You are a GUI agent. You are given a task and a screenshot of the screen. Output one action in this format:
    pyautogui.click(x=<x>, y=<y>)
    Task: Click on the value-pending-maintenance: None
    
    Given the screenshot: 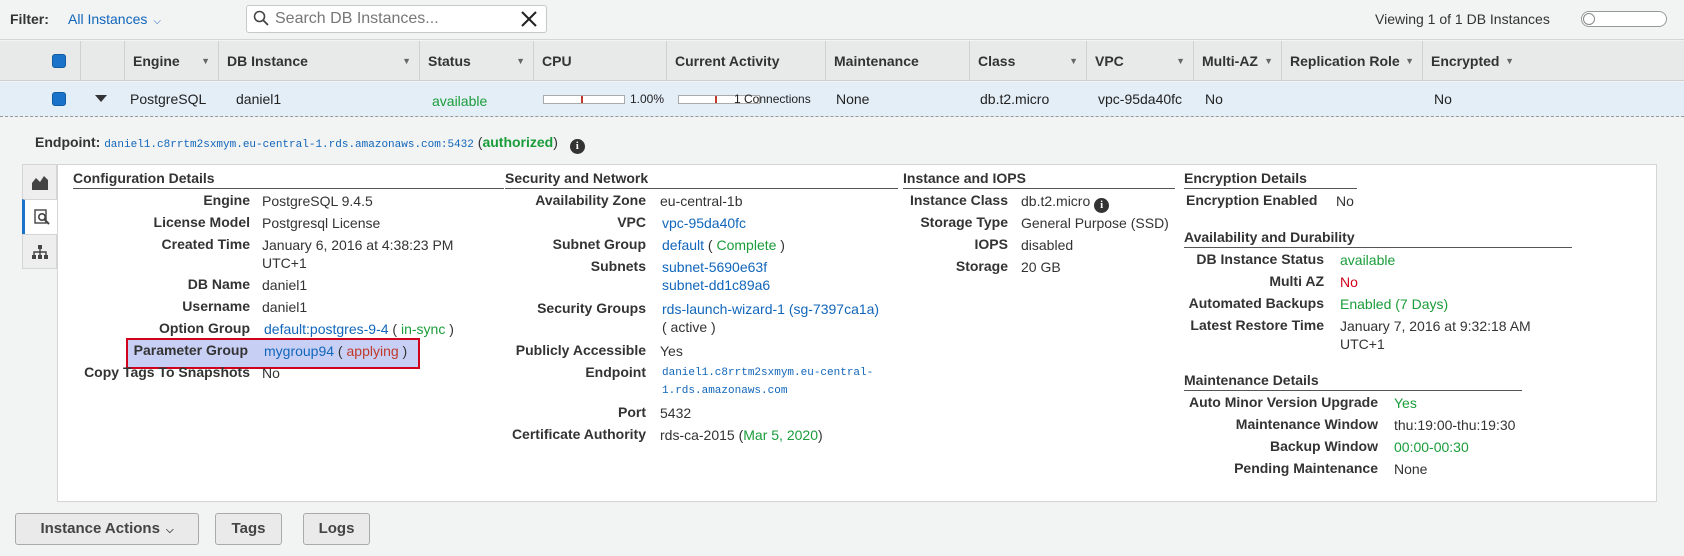 What is the action you would take?
    pyautogui.click(x=1411, y=469)
    